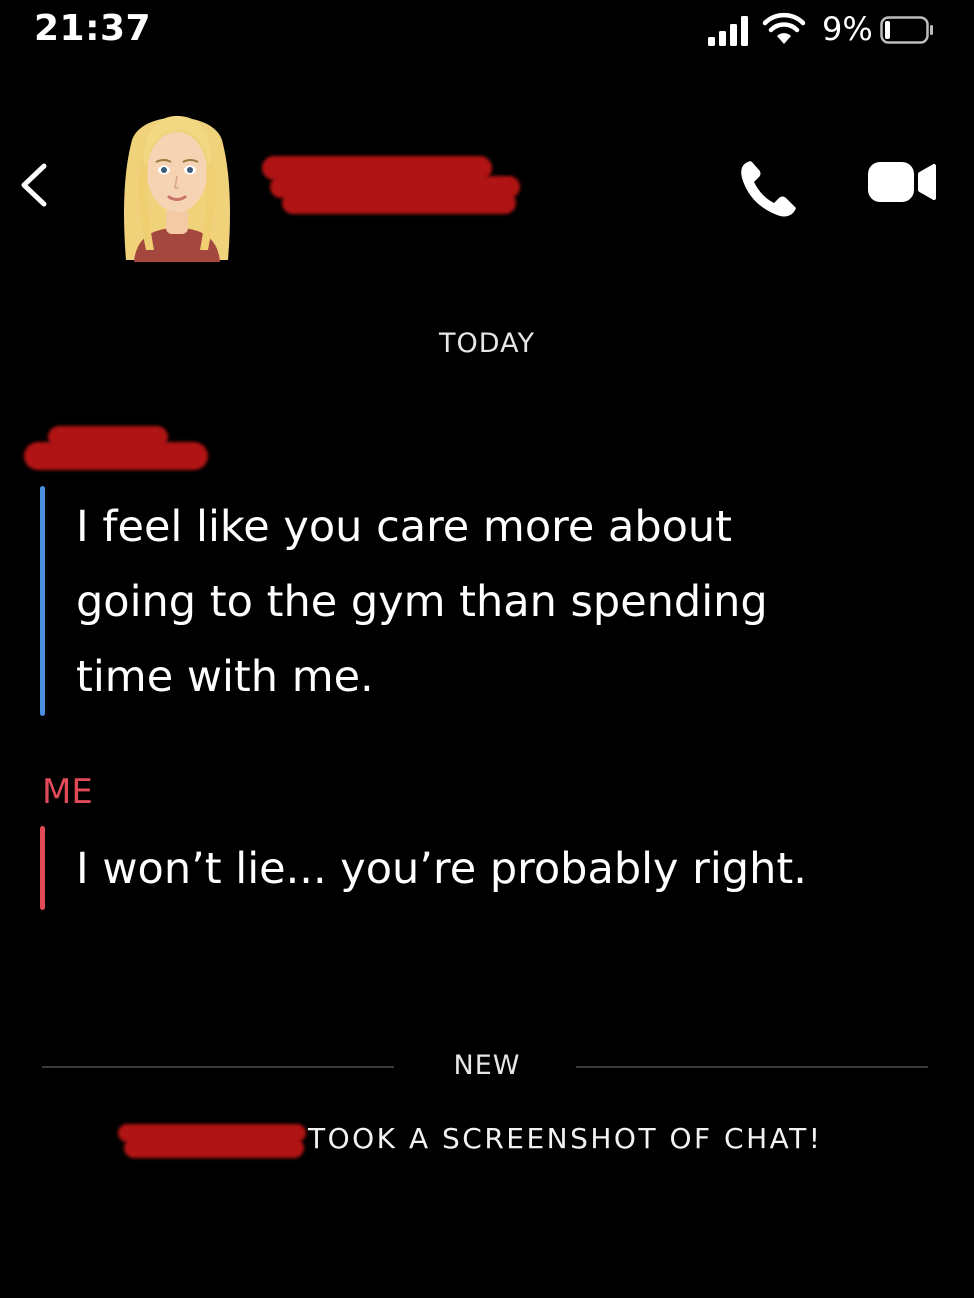  What do you see at coordinates (902, 182) in the screenshot?
I see `video-camera-icon` at bounding box center [902, 182].